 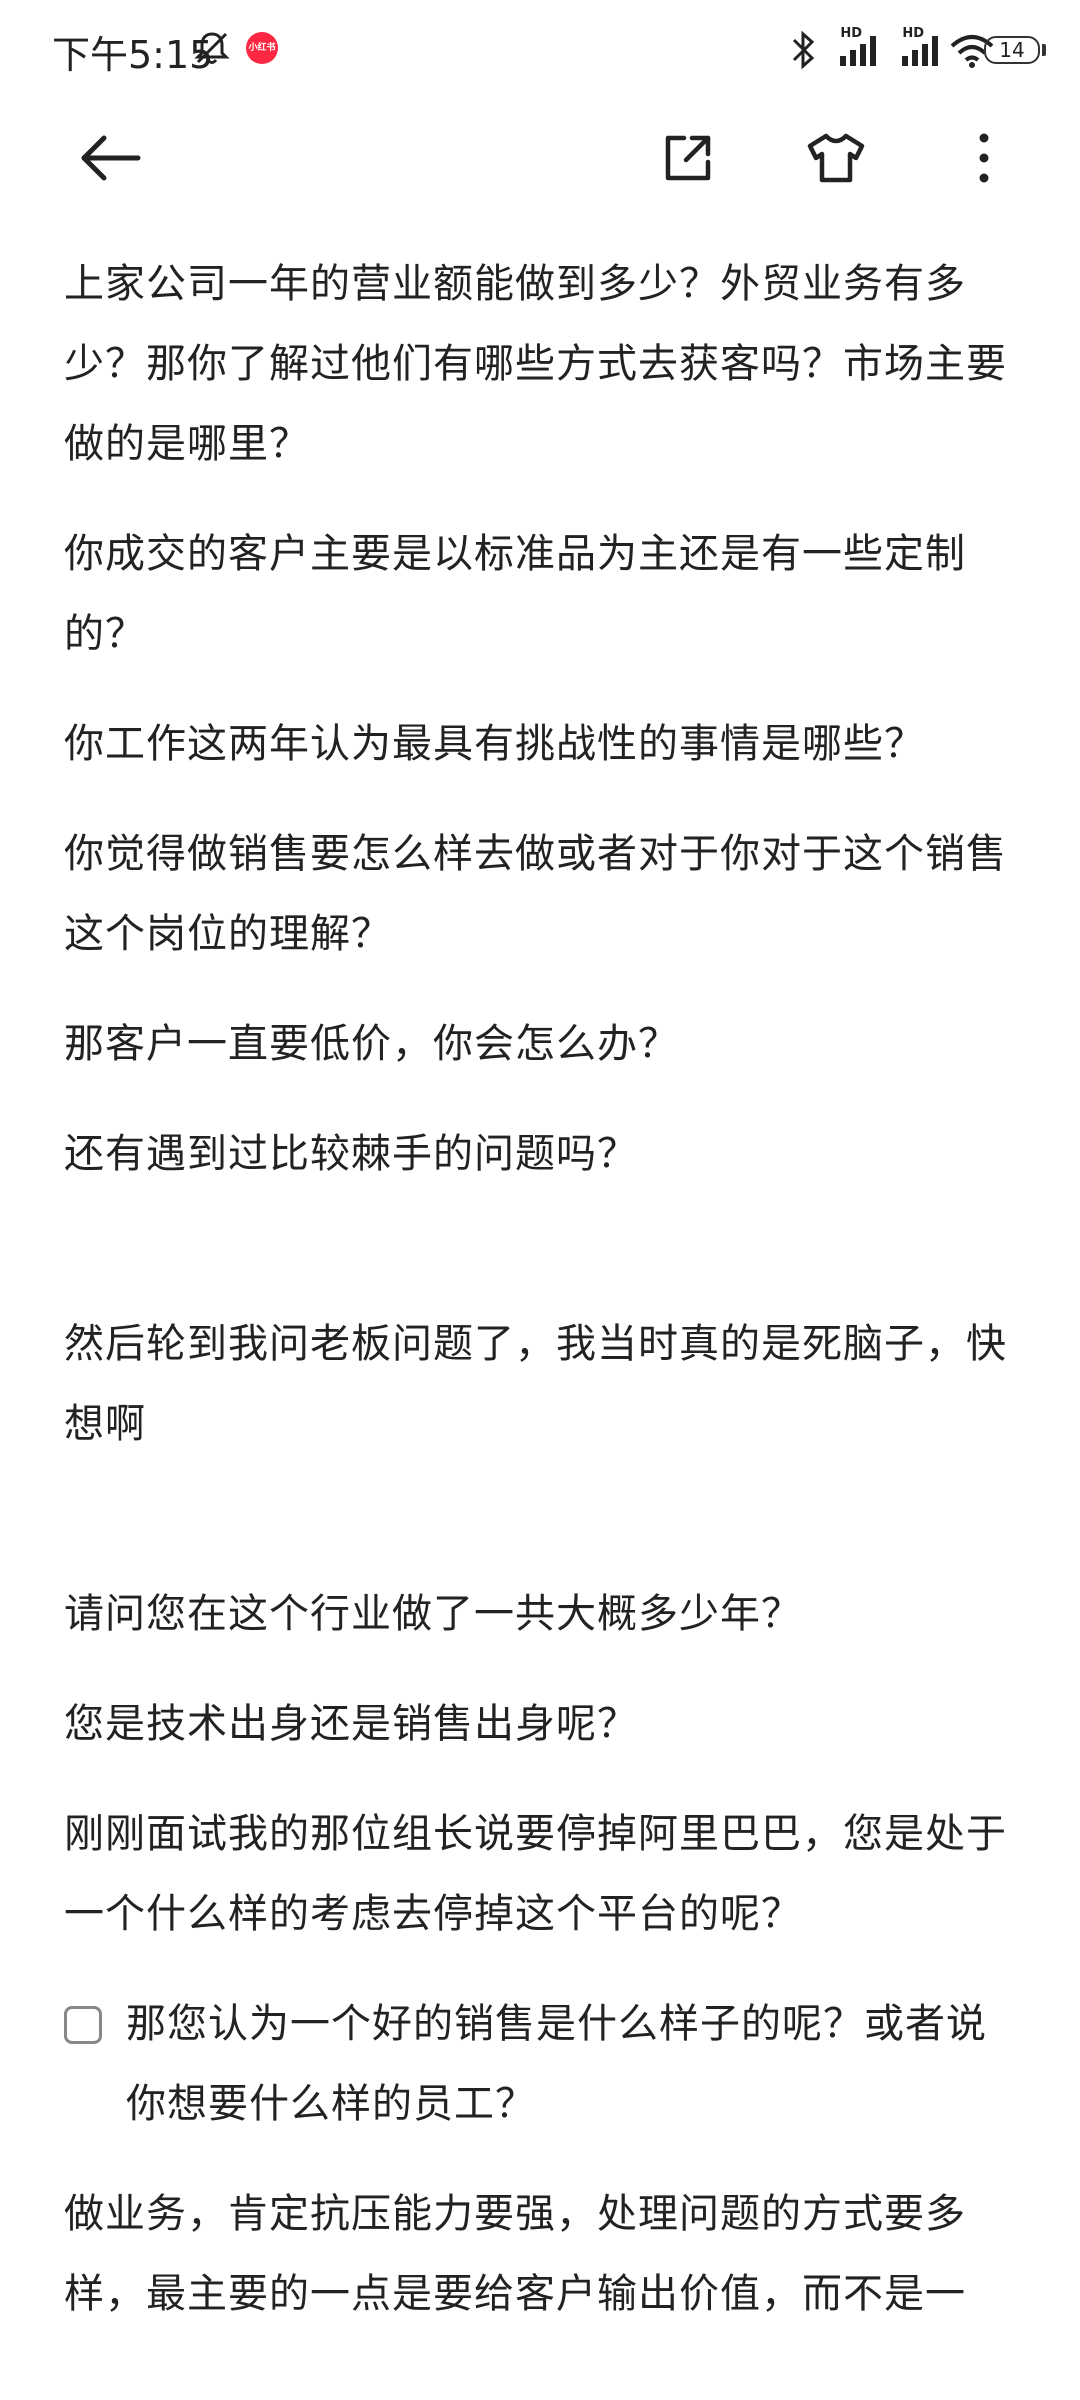 What do you see at coordinates (351, 1724) in the screenshot?
I see `note-paragraph: 您是技术出身还是销售出身呢？` at bounding box center [351, 1724].